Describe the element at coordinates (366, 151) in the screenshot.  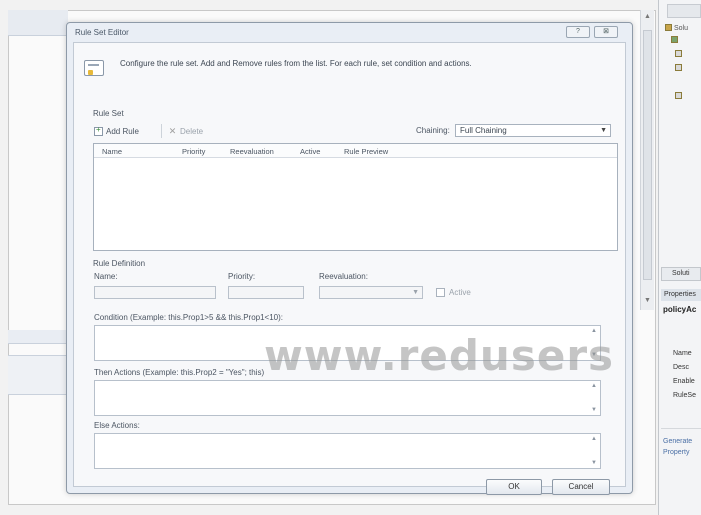
I see `column-header-rule-preview: Rule Preview` at that location.